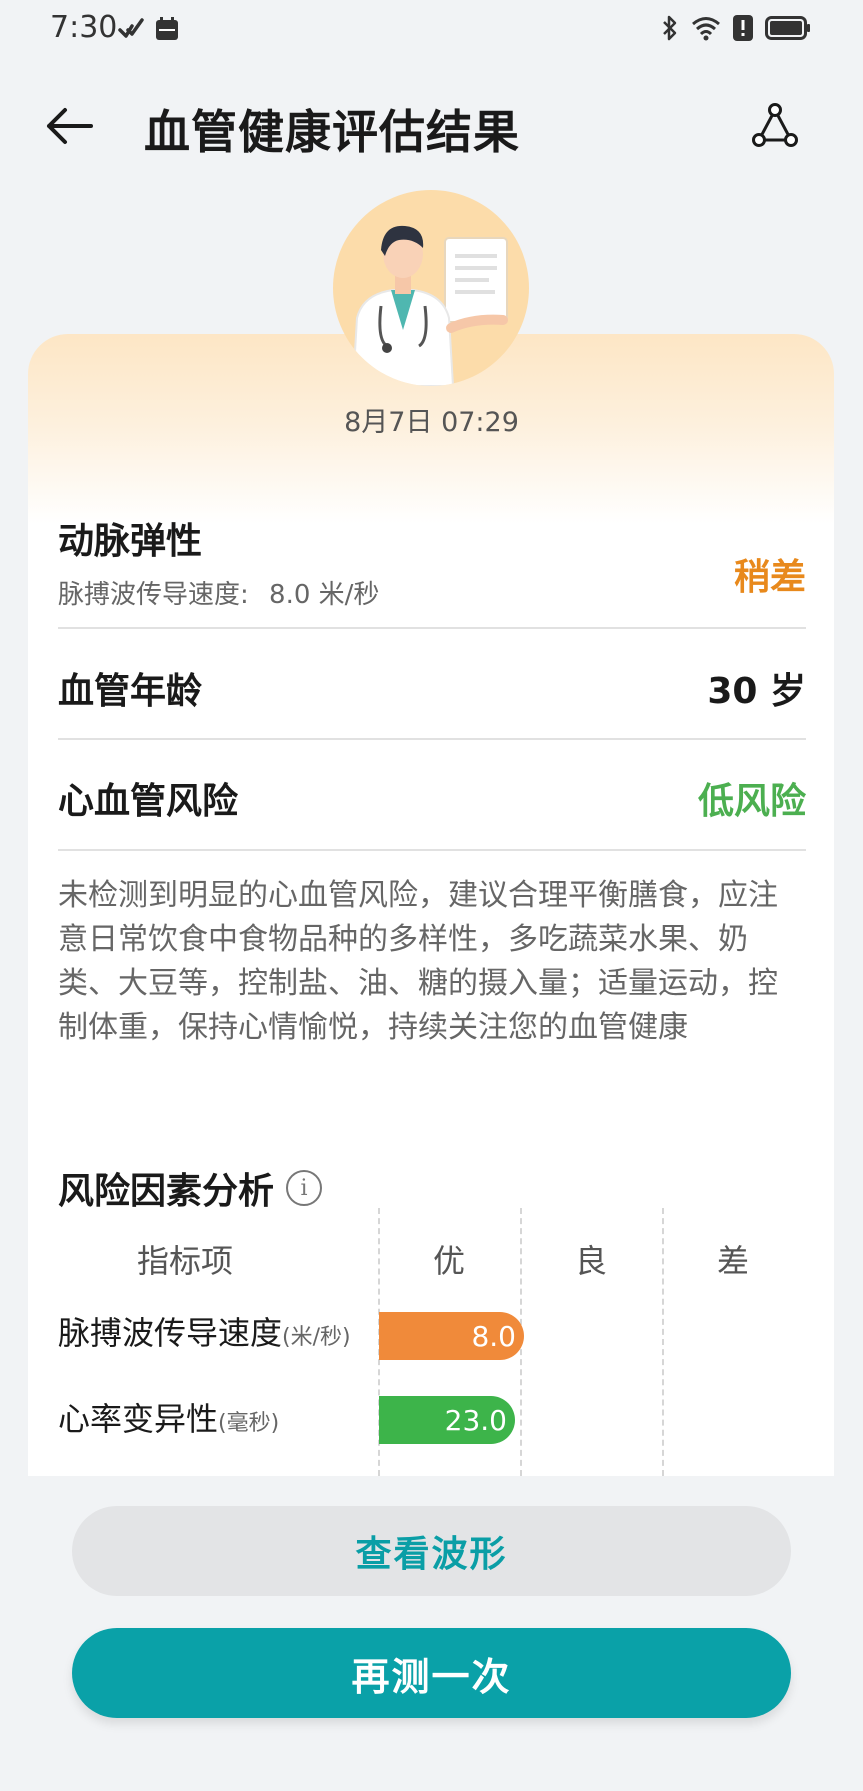 The width and height of the screenshot is (863, 1791). I want to click on risk-analysis-title-row: 风险因素分析 i, so click(190, 1188).